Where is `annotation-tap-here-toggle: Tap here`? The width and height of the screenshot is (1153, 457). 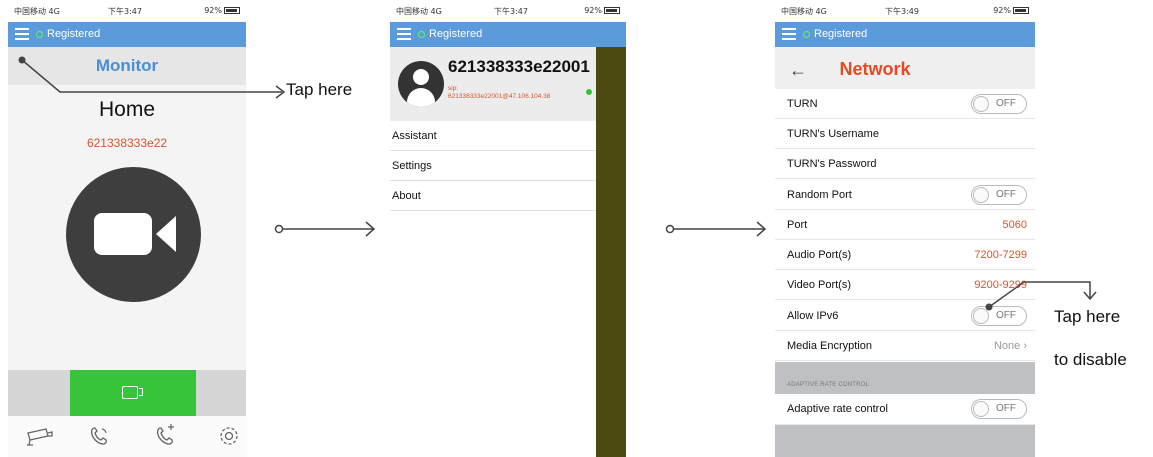
annotation-tap-here-toggle: Tap here is located at coordinates (1087, 316).